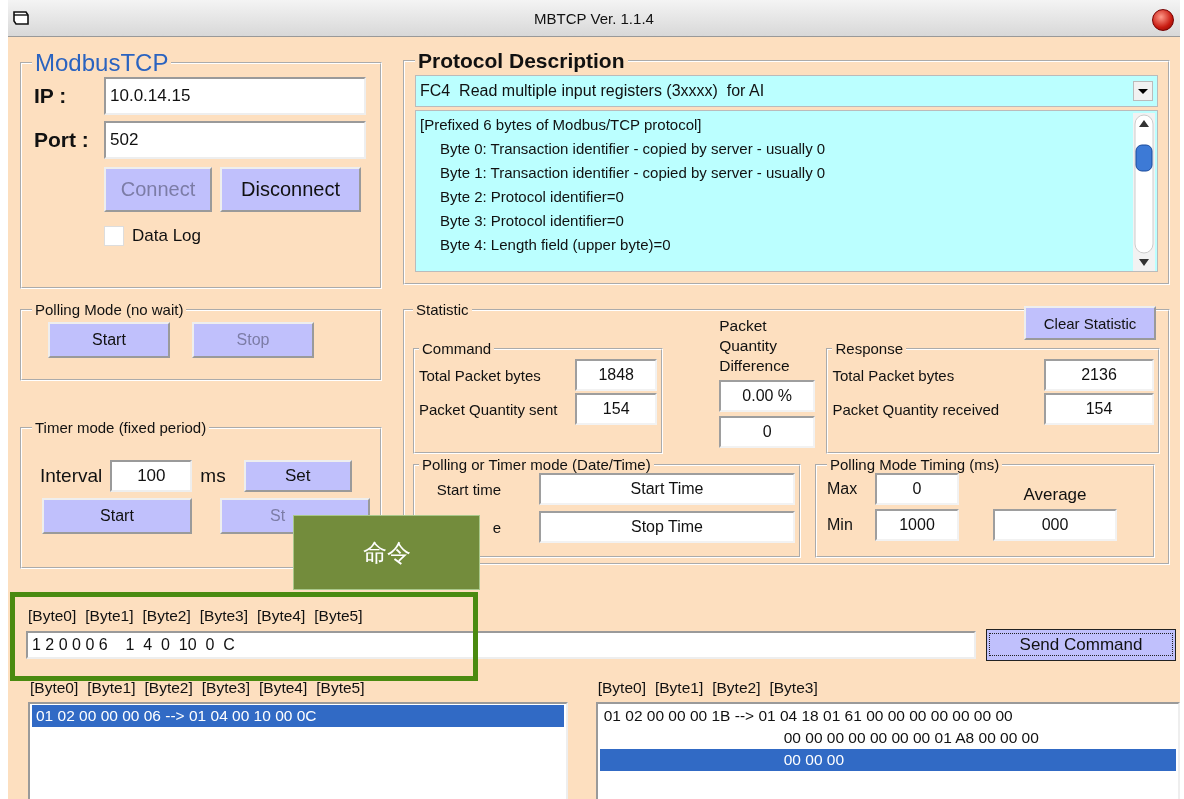 This screenshot has height=799, width=1184. I want to click on clear-statistic-button: Clear Statistic, so click(1090, 323).